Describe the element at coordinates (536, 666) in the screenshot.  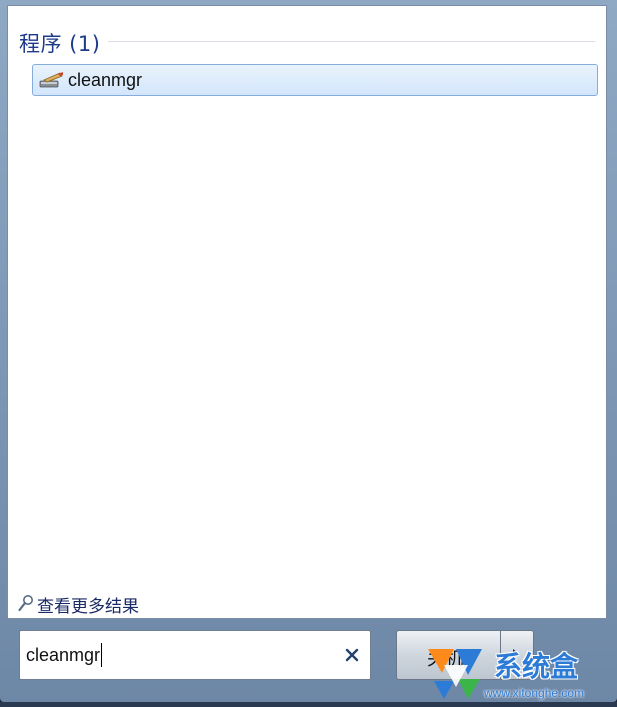
I see `watermark-brand: 系统盒` at that location.